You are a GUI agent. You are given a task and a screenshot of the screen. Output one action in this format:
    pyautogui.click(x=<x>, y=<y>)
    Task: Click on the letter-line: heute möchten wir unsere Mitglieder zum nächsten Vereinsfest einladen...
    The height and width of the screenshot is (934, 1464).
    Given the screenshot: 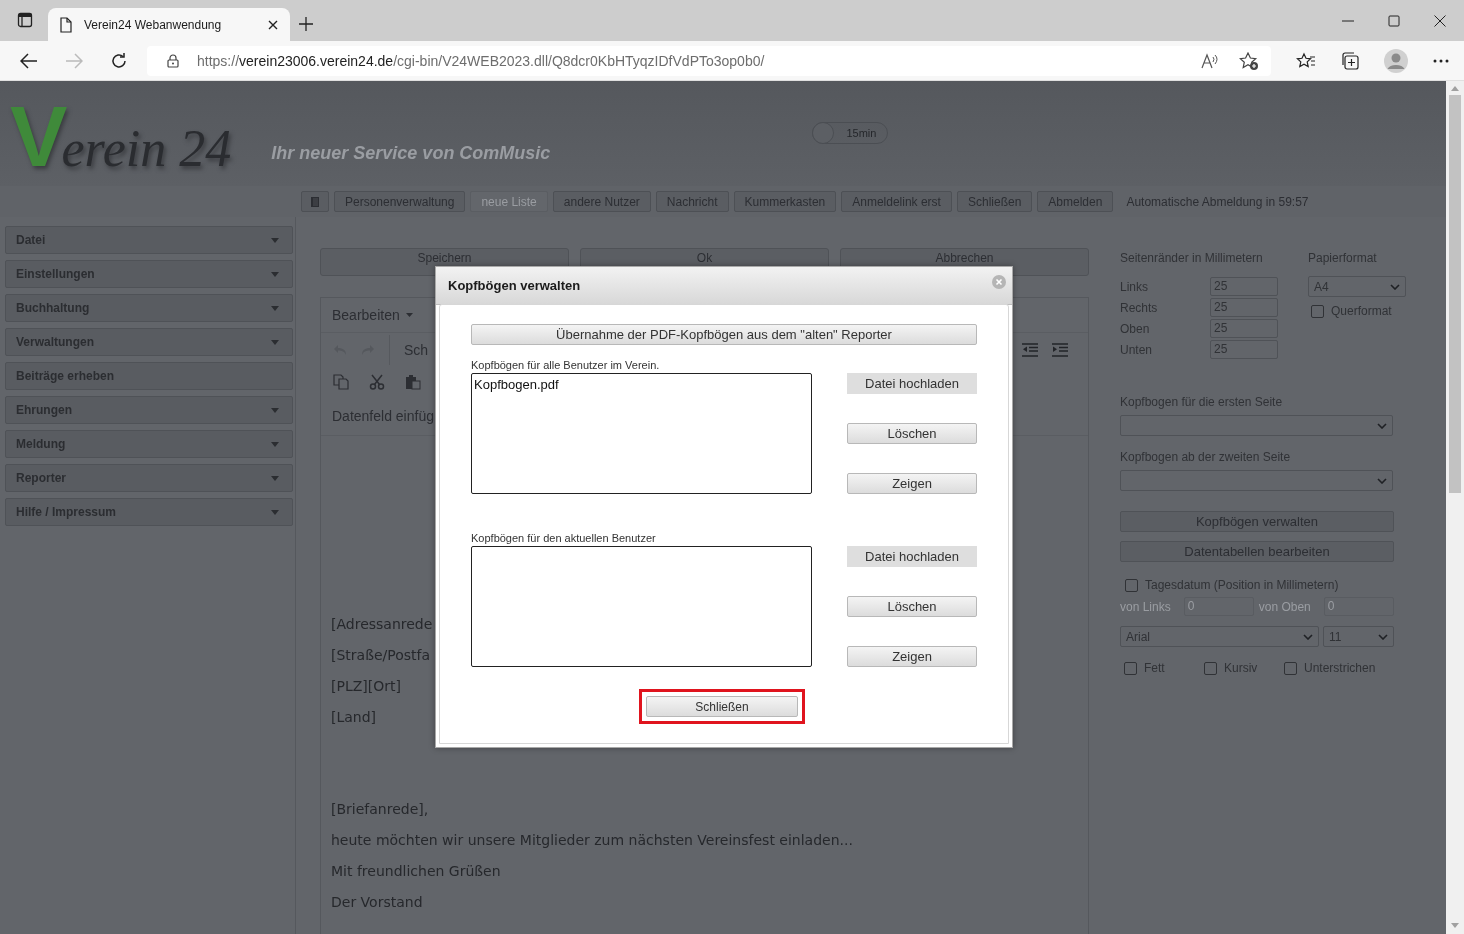 What is the action you would take?
    pyautogui.click(x=592, y=840)
    